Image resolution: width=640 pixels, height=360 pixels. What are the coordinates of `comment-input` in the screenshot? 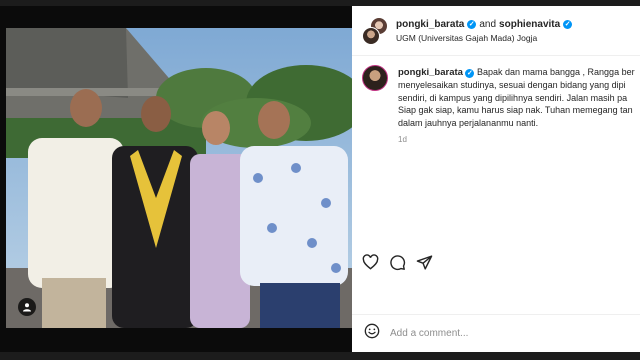 It's located at (510, 333).